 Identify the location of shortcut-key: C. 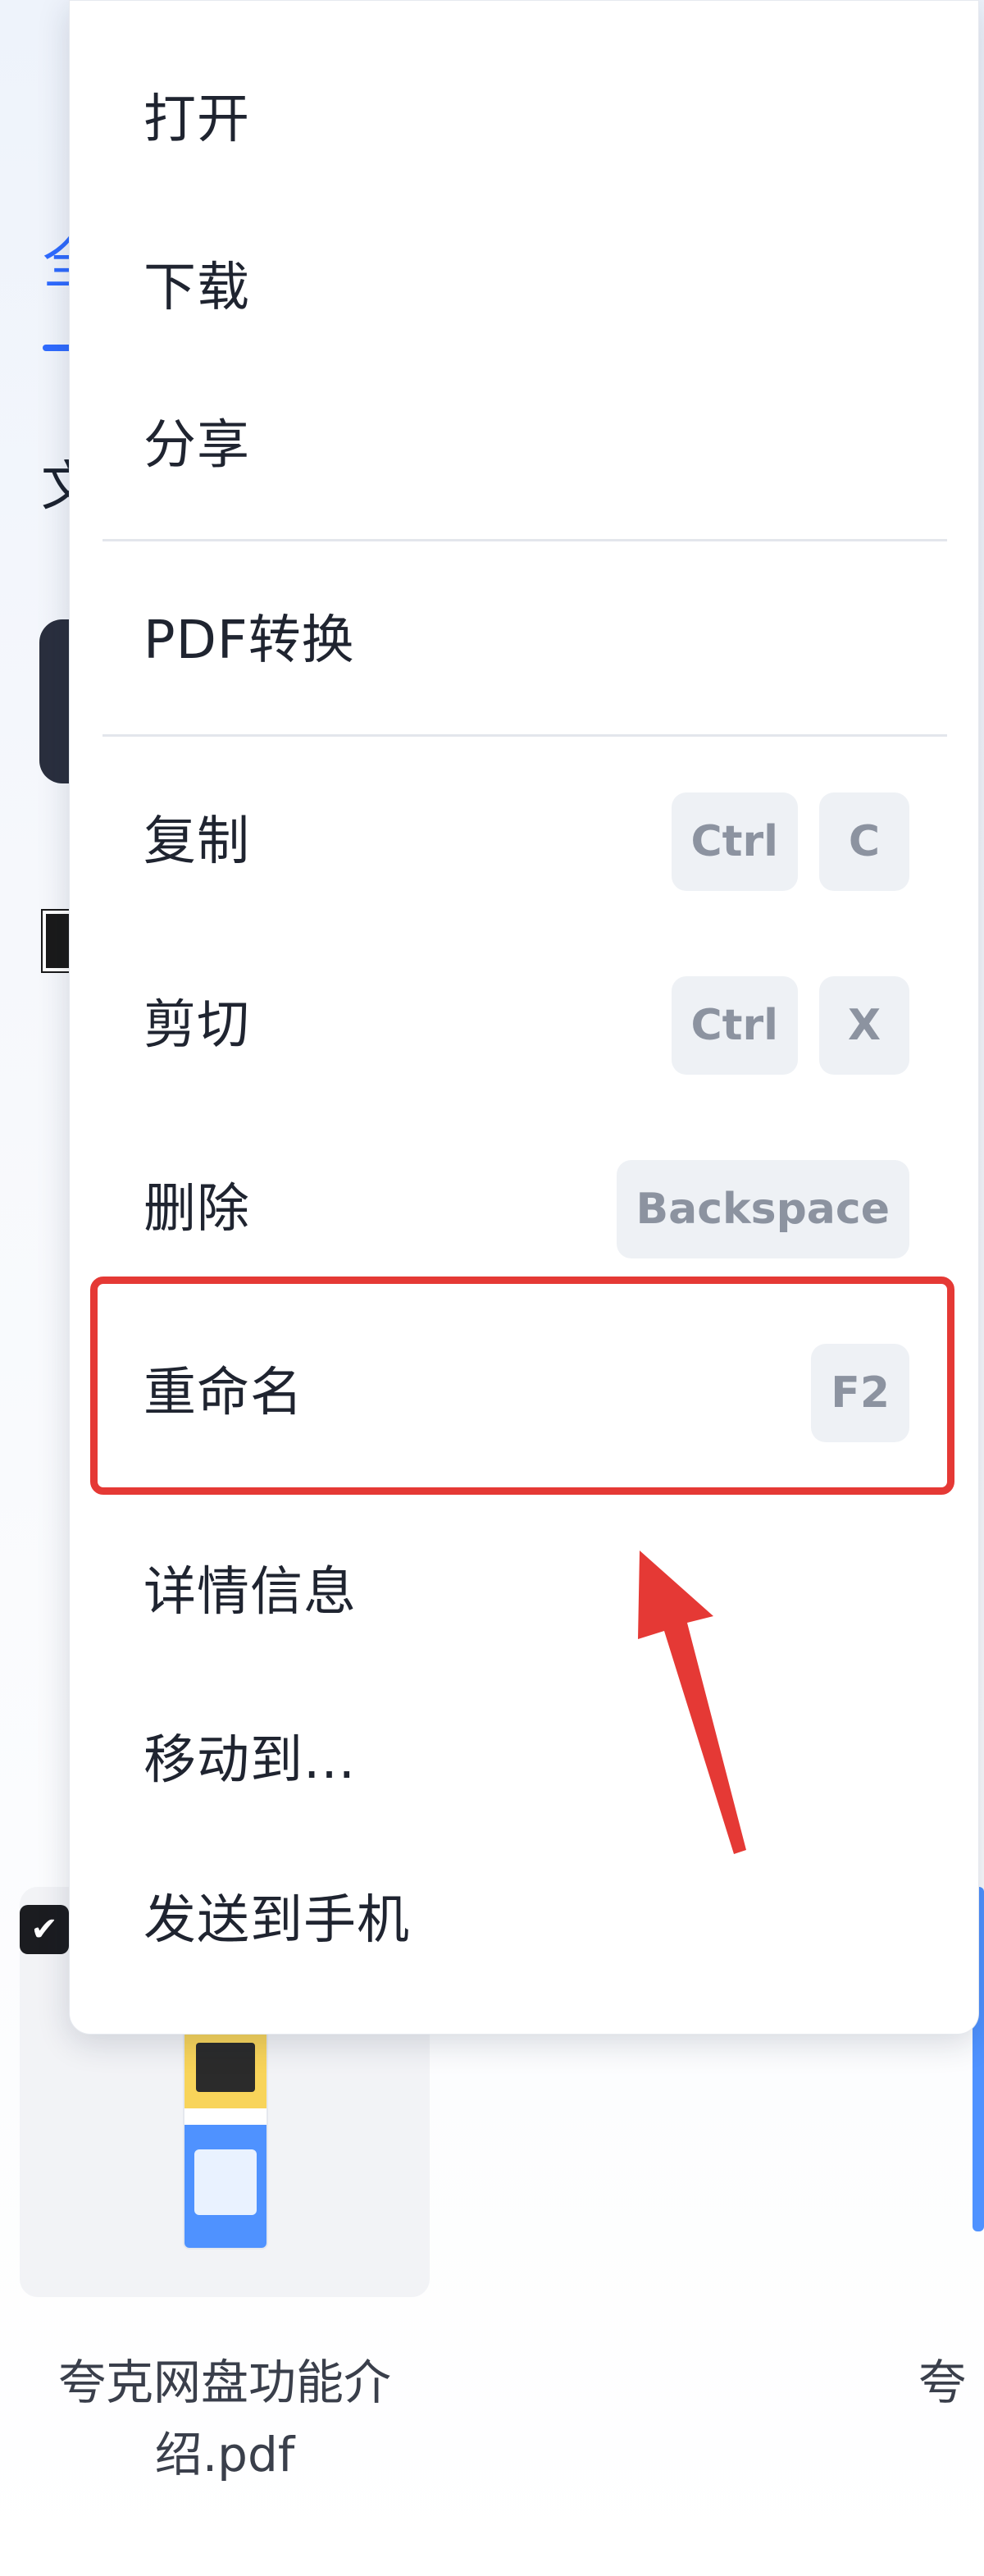
(864, 842).